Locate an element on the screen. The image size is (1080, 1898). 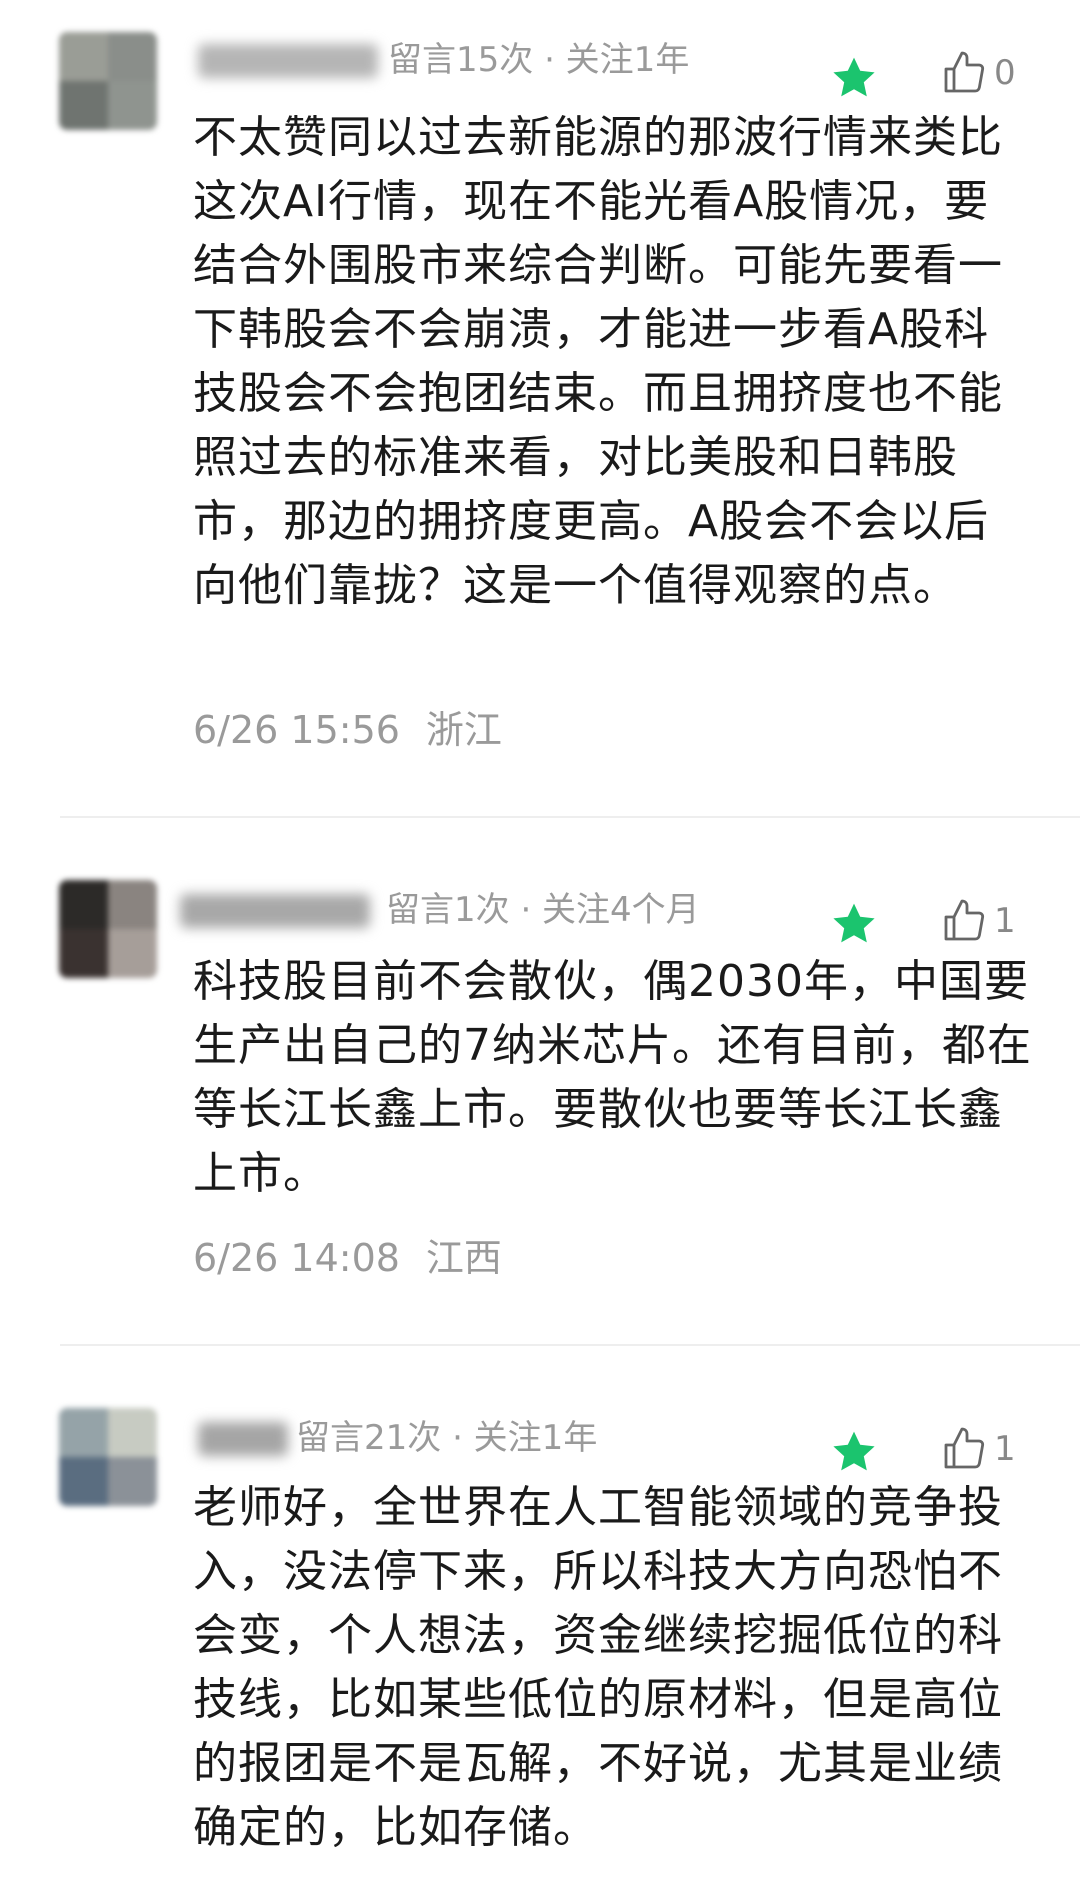
partial-timestamp is located at coordinates (470, 1889).